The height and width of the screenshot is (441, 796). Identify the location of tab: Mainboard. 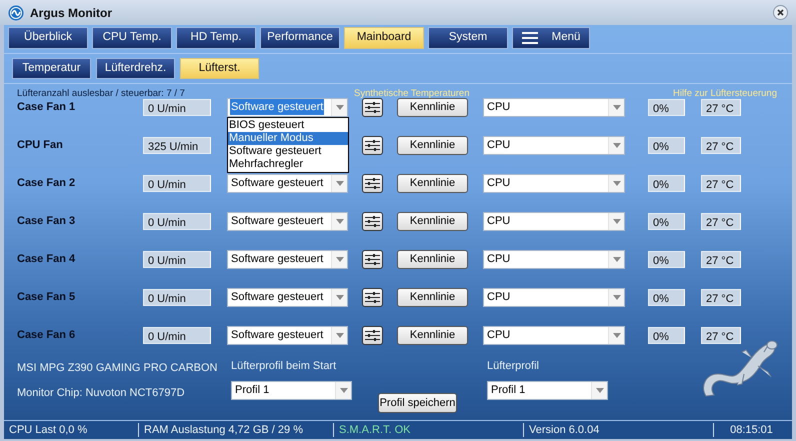
(384, 38).